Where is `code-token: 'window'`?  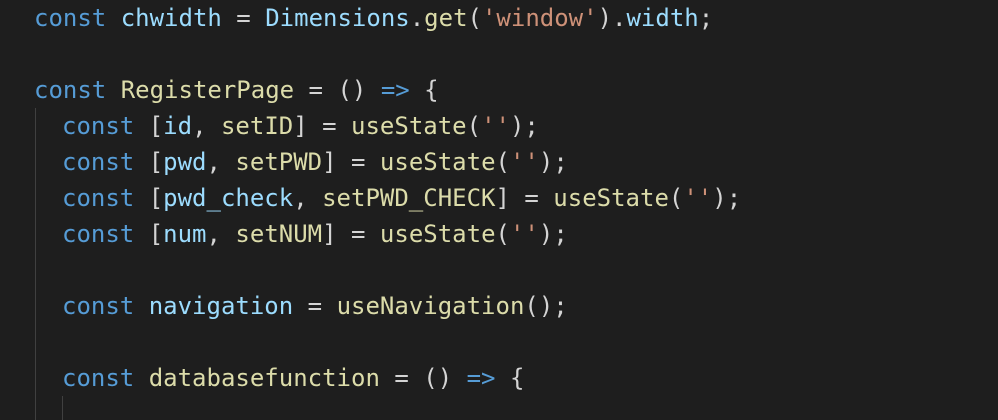 code-token: 'window' is located at coordinates (539, 18).